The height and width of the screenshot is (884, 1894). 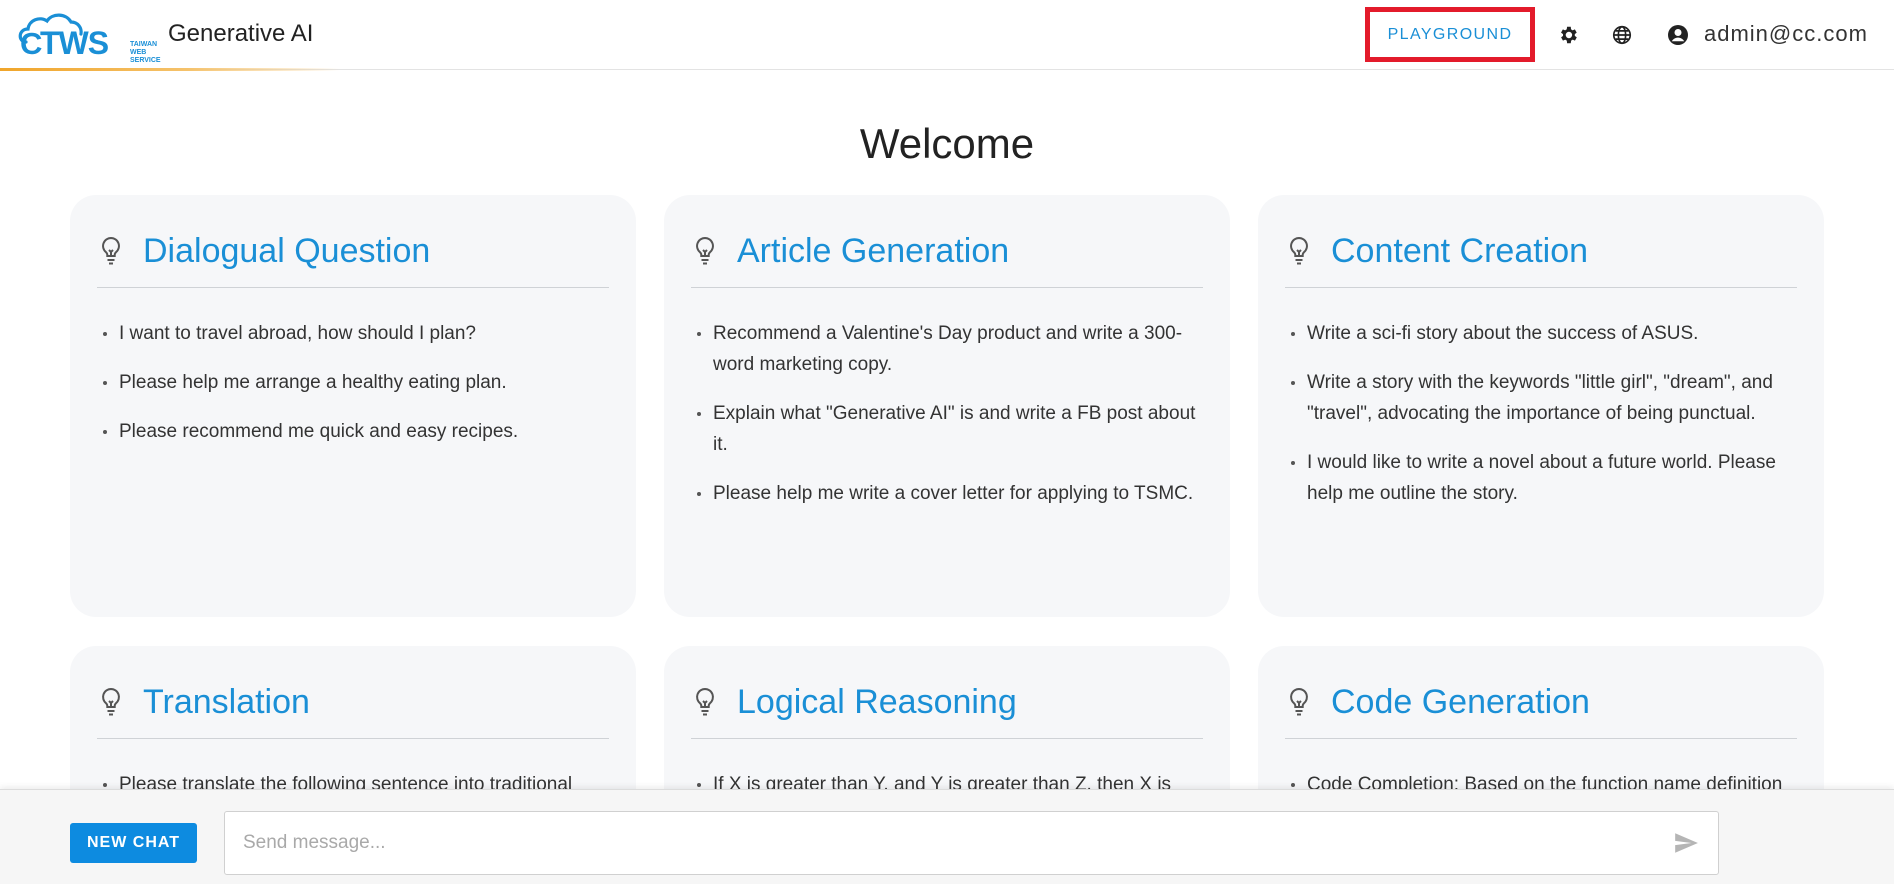 I want to click on card-header: Dialogual Question, so click(x=353, y=241).